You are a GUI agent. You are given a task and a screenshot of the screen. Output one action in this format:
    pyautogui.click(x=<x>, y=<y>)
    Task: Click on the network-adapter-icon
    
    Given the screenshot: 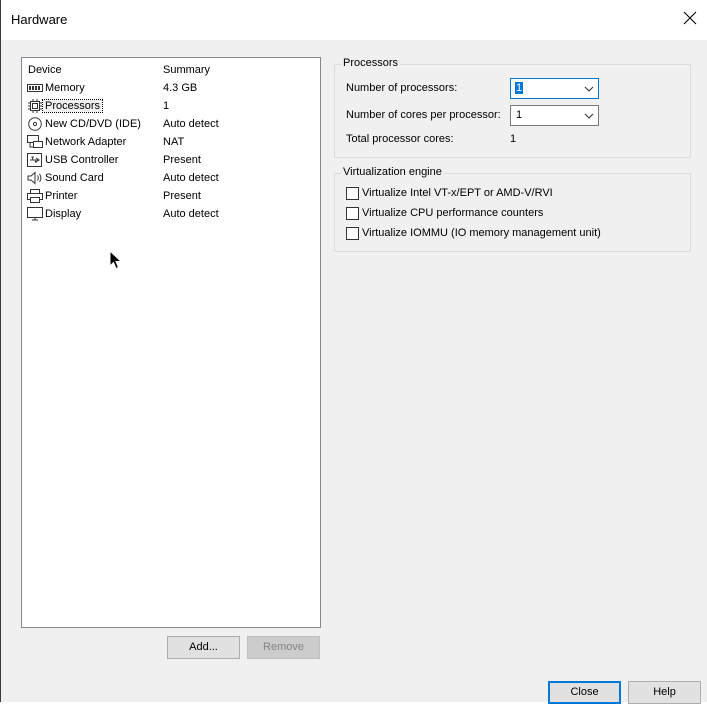 What is the action you would take?
    pyautogui.click(x=35, y=141)
    